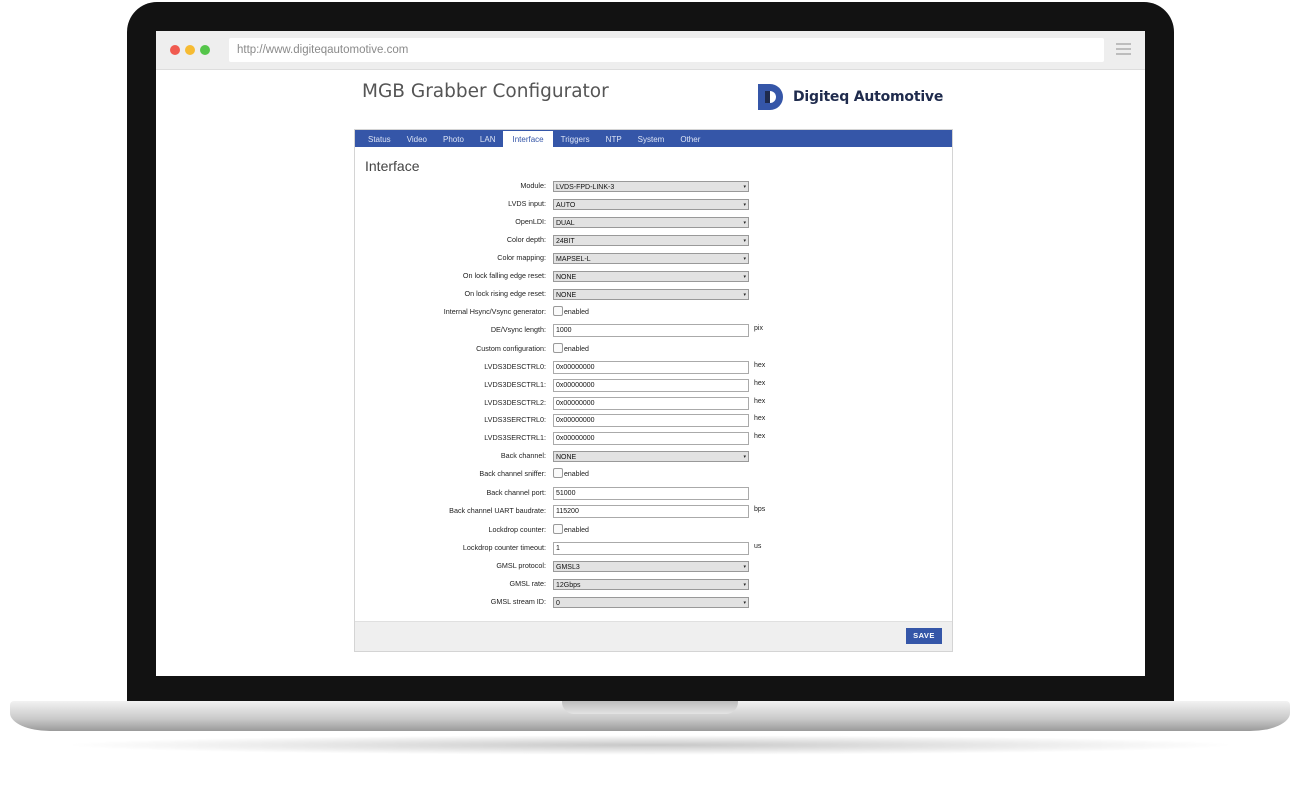  I want to click on select-field: 24BIT ▾, so click(651, 240).